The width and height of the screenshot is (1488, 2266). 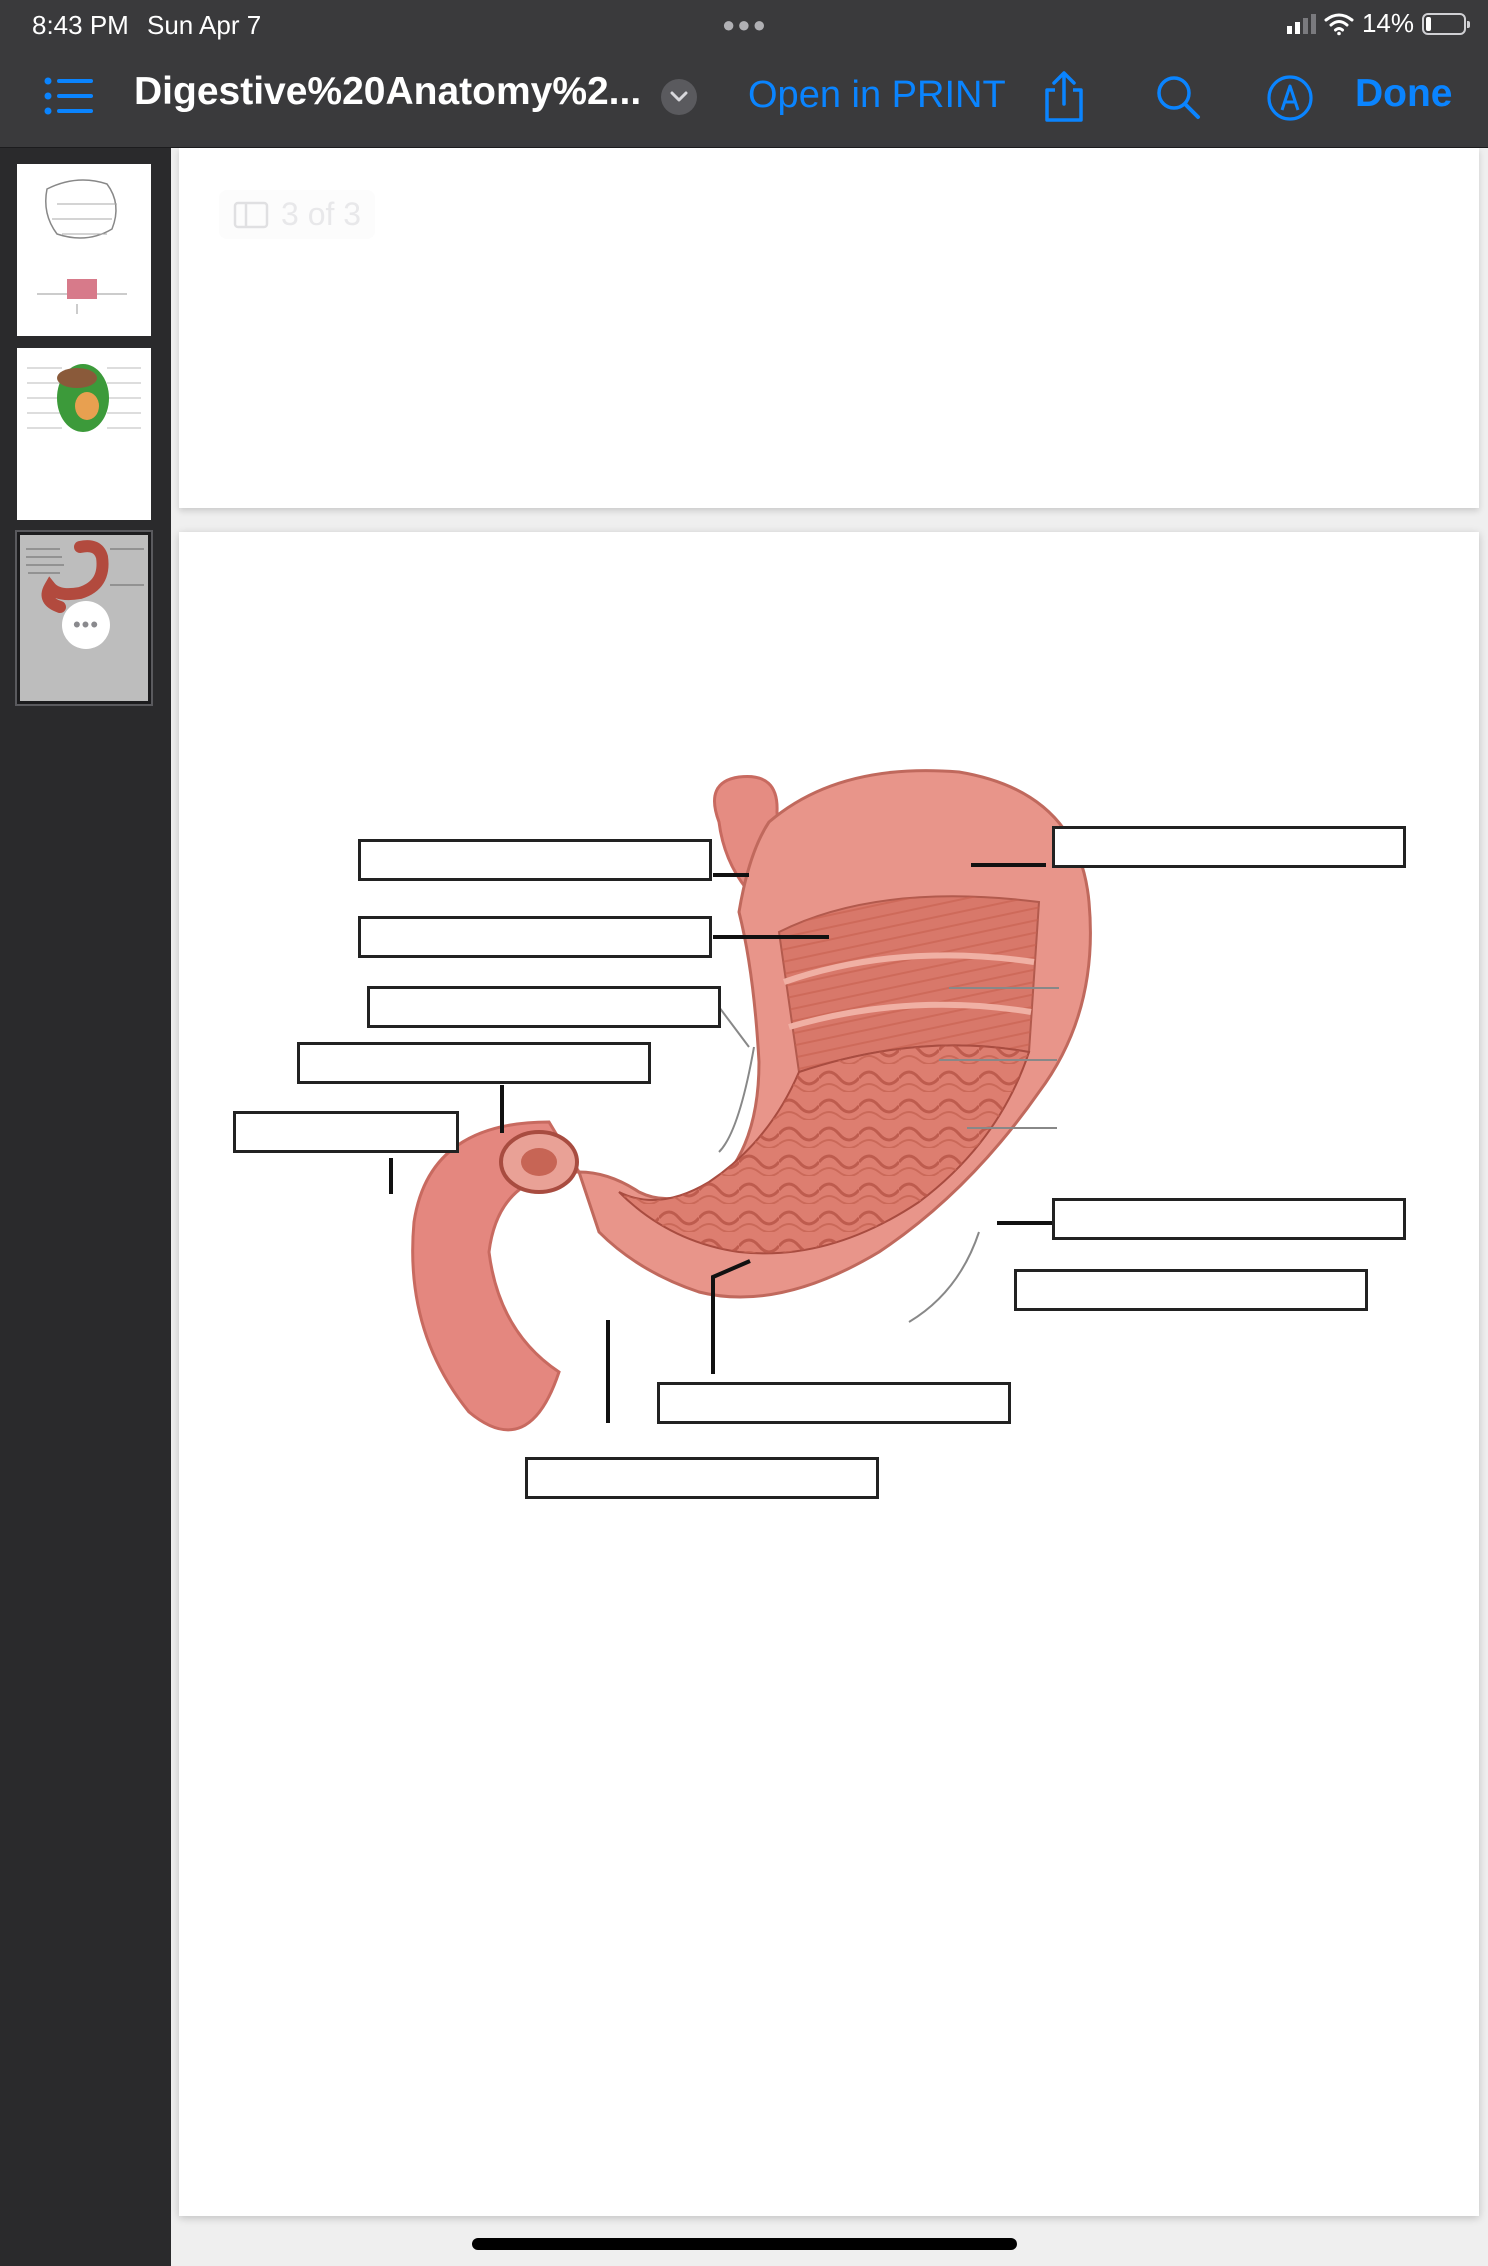 What do you see at coordinates (829, 328) in the screenshot?
I see `previous-page: 3 of 3` at bounding box center [829, 328].